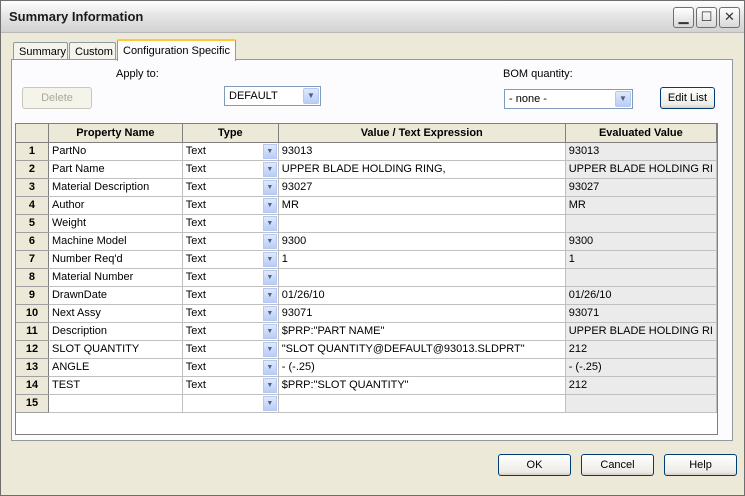 This screenshot has height=496, width=745. I want to click on row-number: 4, so click(32, 205).